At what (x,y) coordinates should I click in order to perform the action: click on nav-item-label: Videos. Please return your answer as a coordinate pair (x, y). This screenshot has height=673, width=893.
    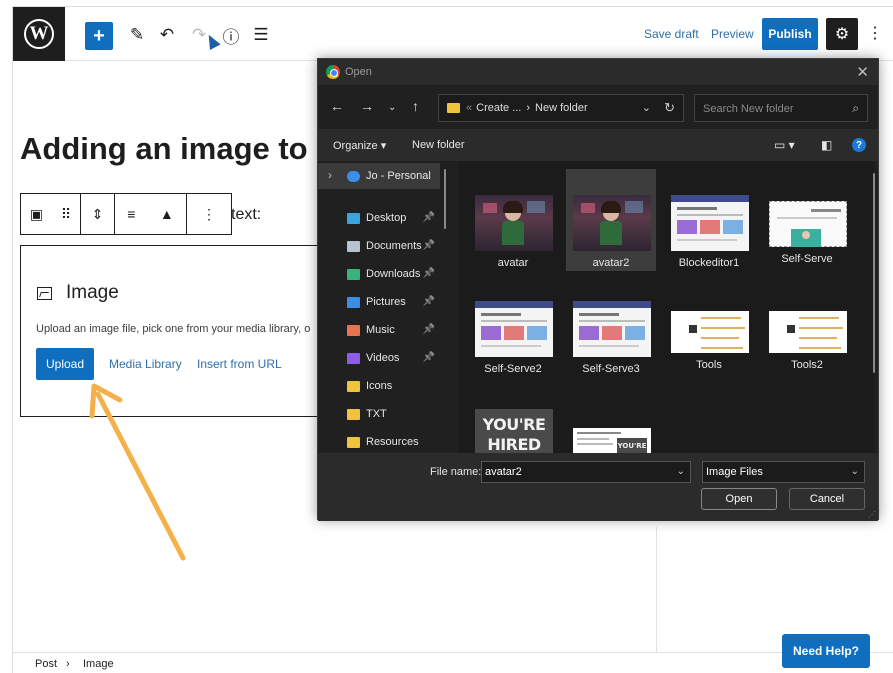
    Looking at the image, I should click on (383, 358).